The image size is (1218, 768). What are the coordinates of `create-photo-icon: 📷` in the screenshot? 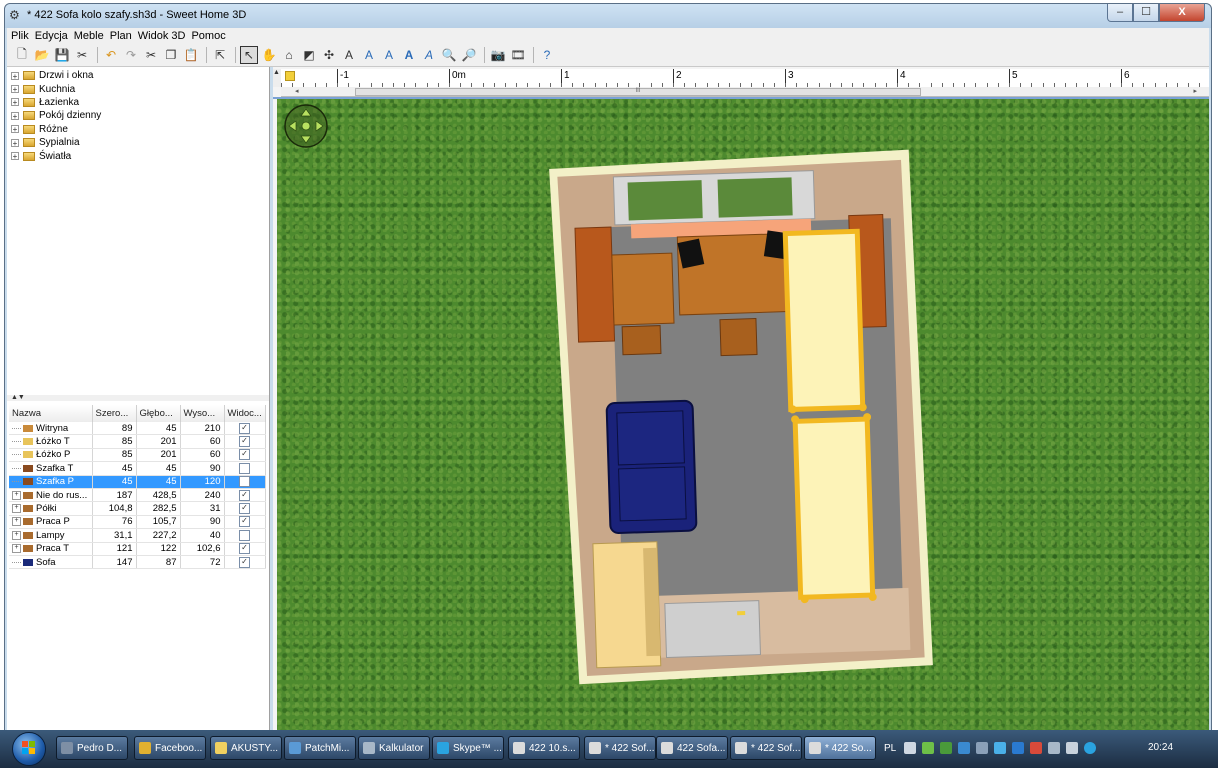 It's located at (498, 55).